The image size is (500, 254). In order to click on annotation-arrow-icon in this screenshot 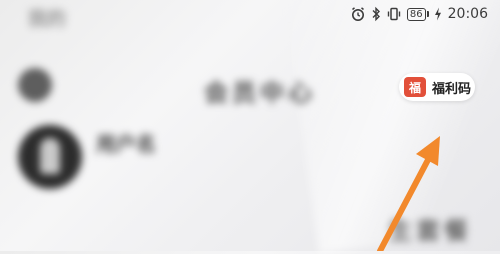, I will do `click(408, 193)`.